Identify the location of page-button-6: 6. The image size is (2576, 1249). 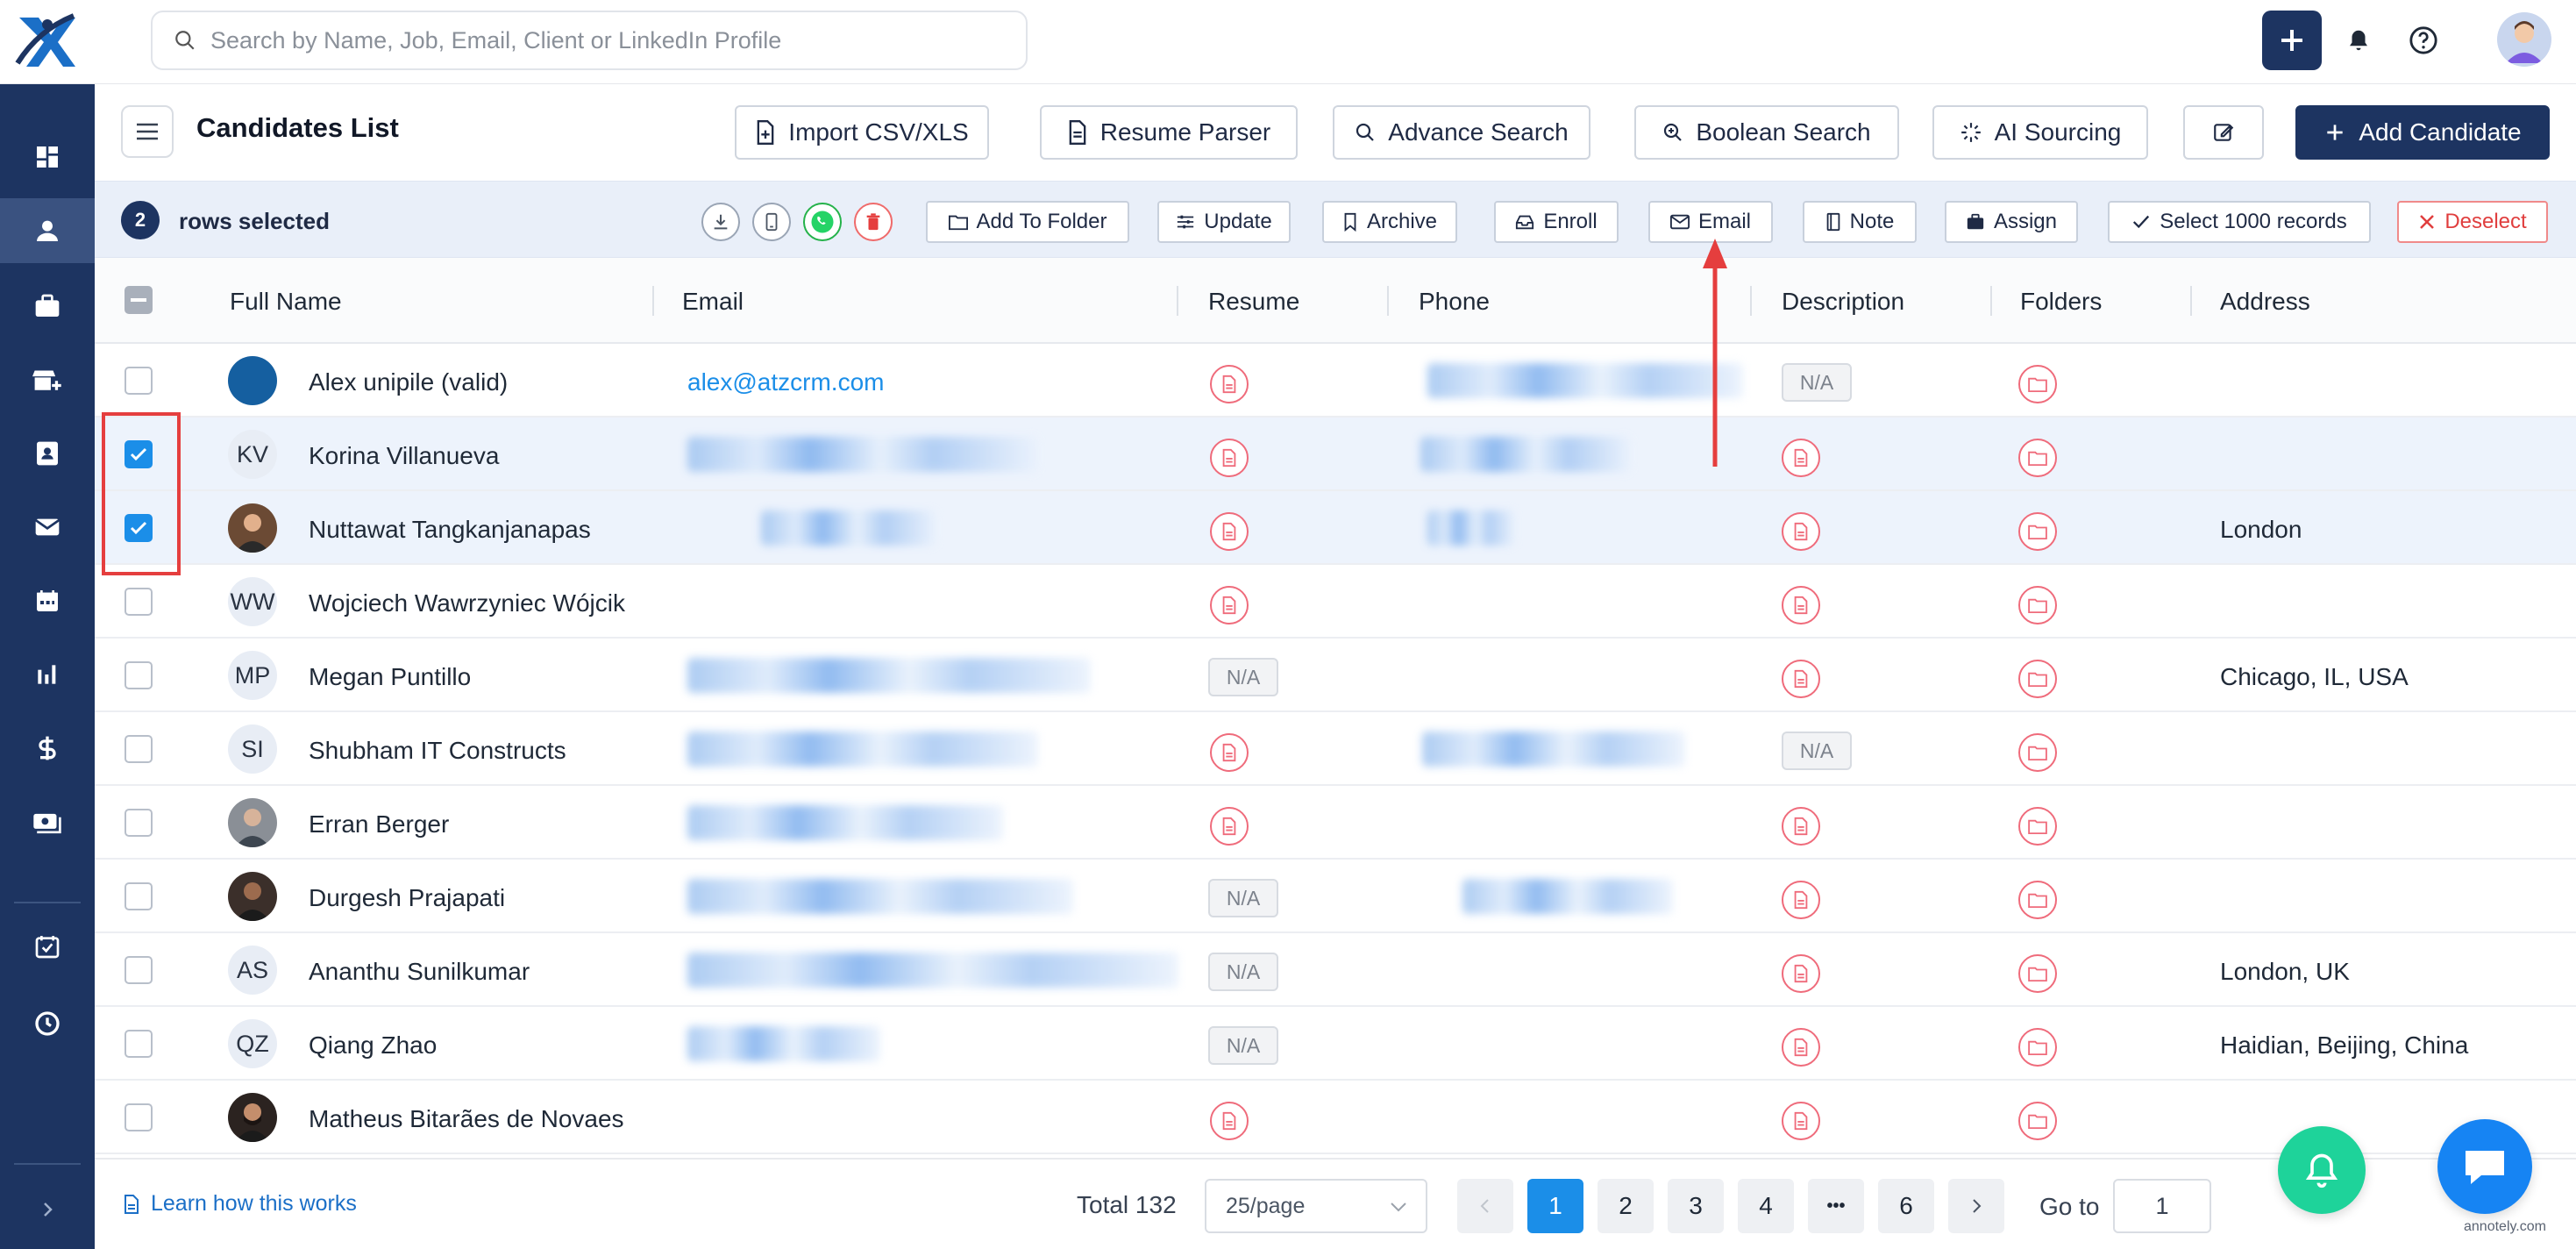
(1906, 1206).